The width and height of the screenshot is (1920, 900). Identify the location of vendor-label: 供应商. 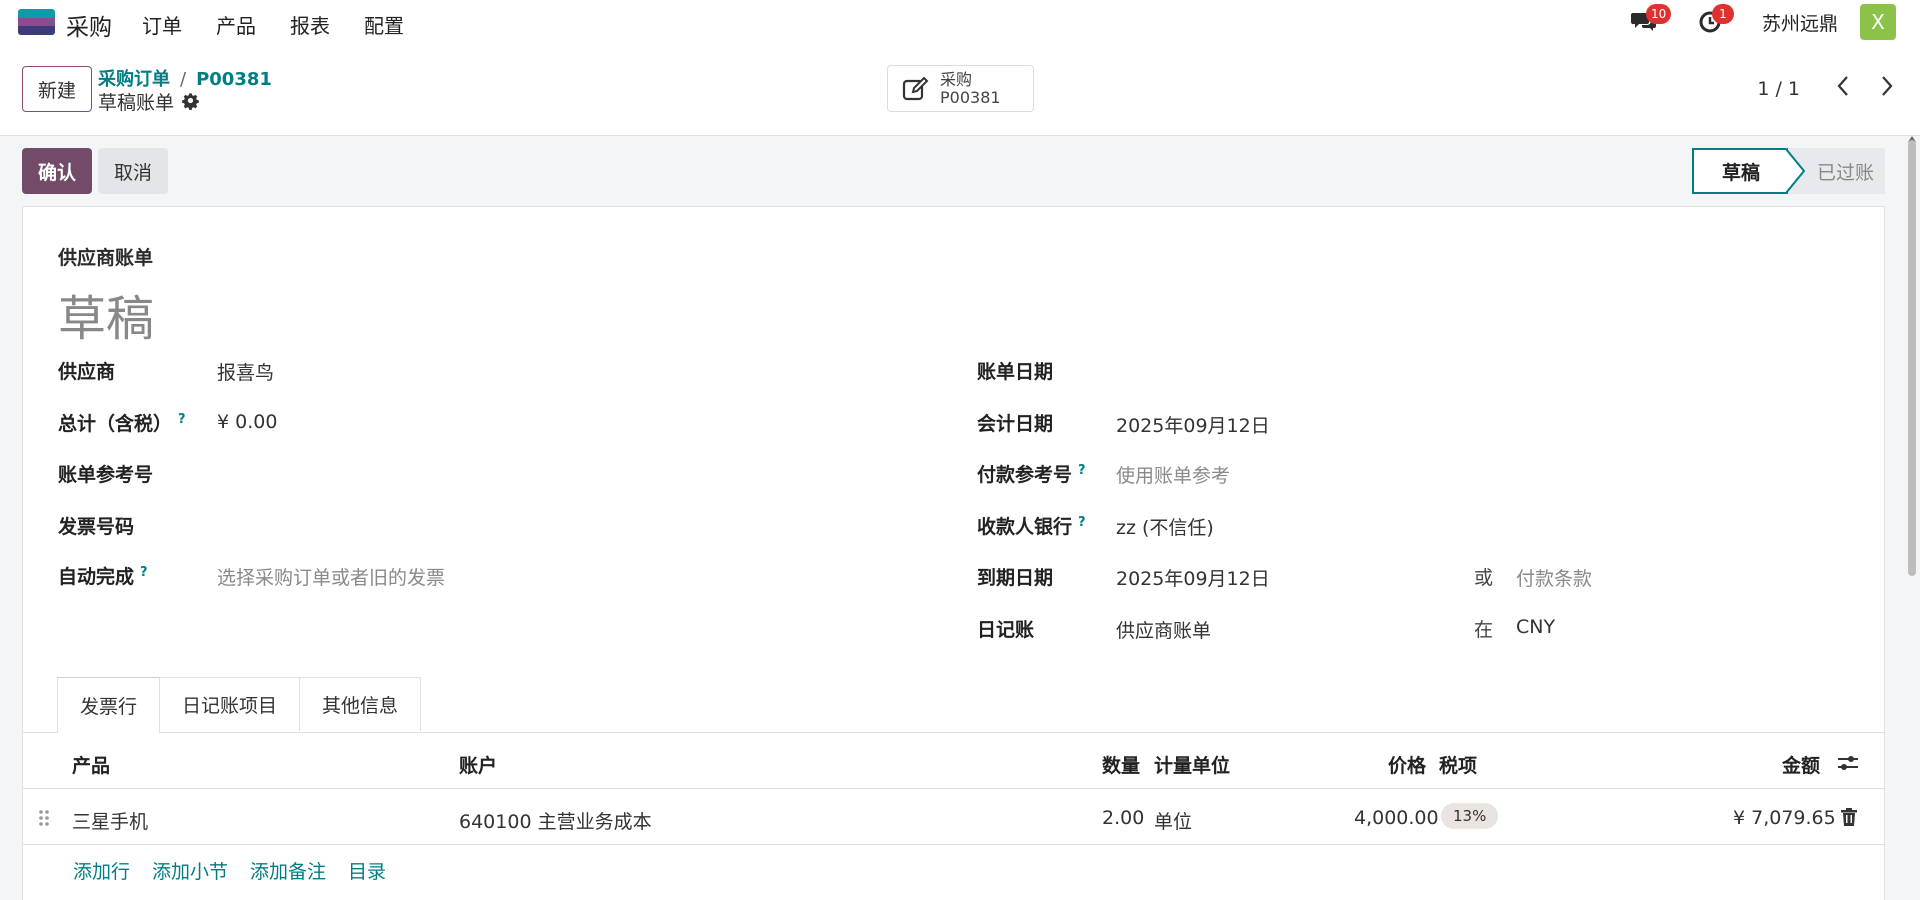
(87, 372).